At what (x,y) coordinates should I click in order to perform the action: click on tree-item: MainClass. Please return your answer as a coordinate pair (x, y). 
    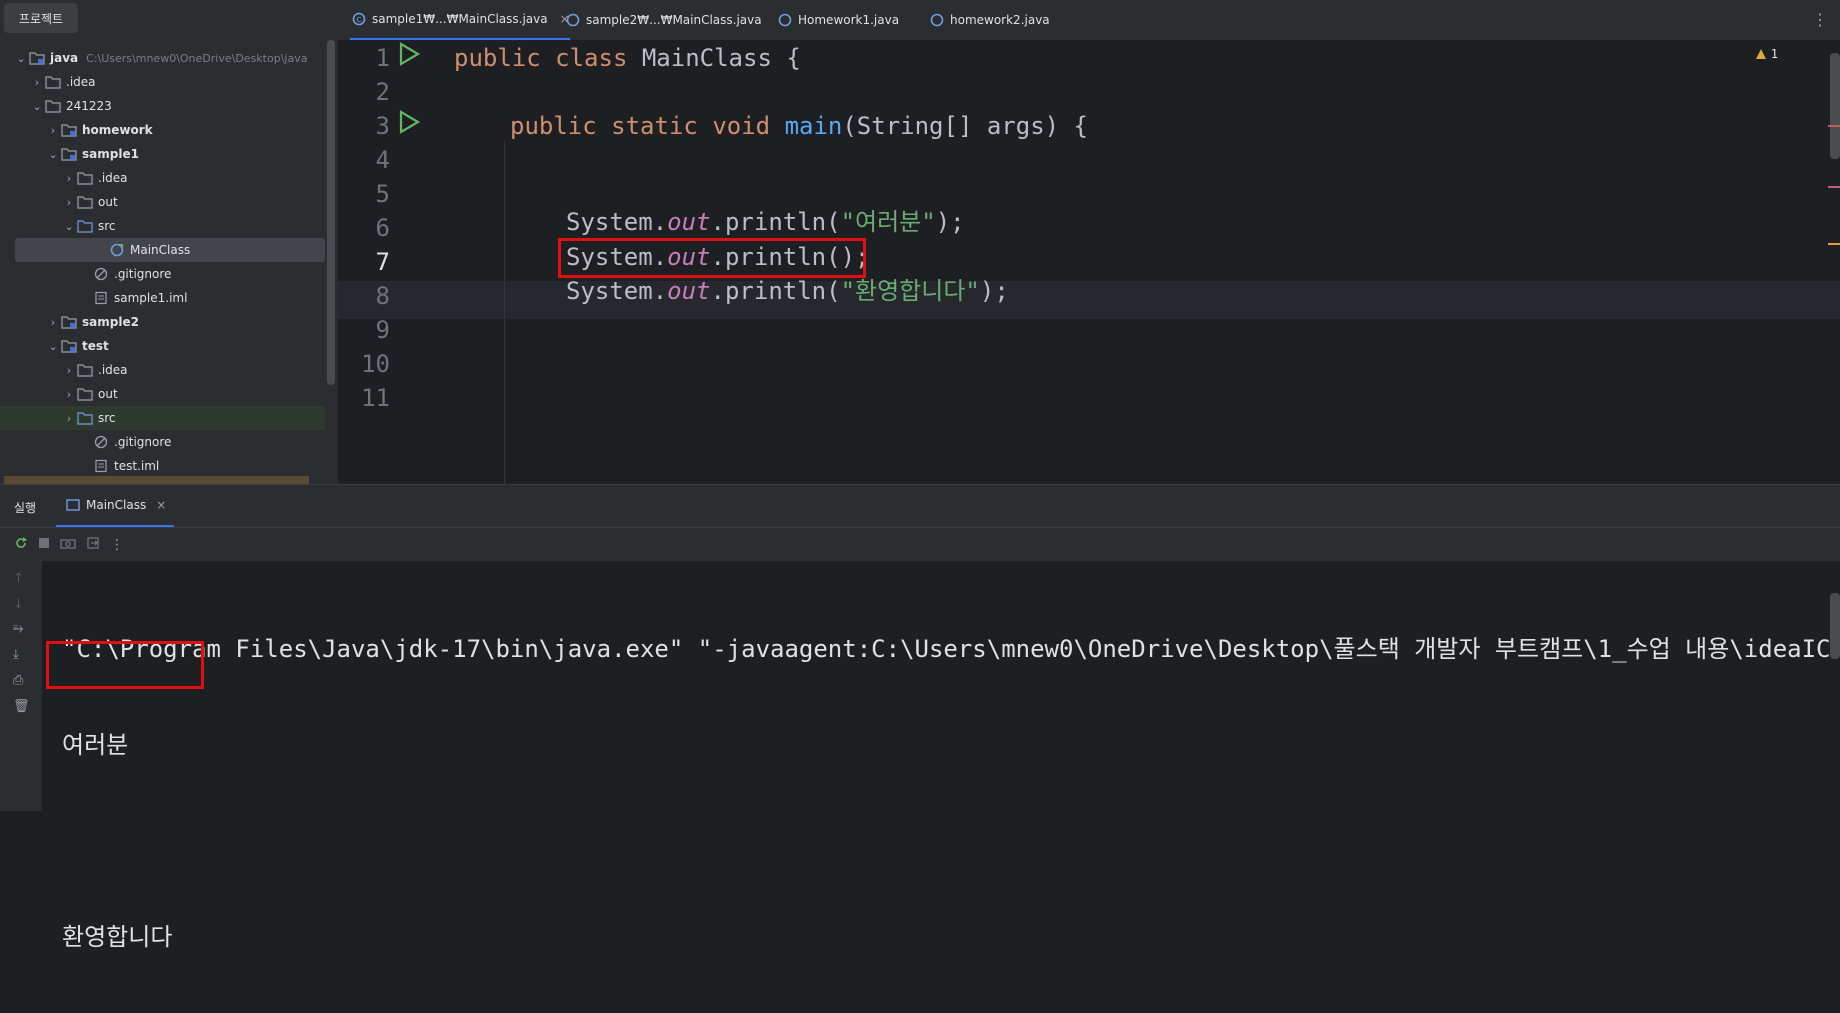
    Looking at the image, I should click on (170, 250).